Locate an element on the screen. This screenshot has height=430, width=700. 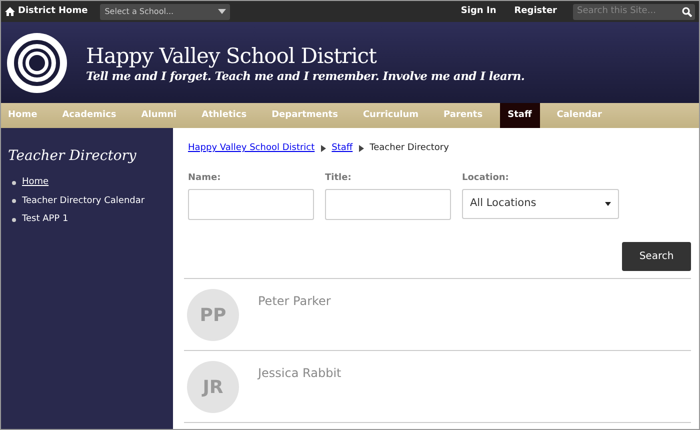
field-label: Name: is located at coordinates (205, 178).